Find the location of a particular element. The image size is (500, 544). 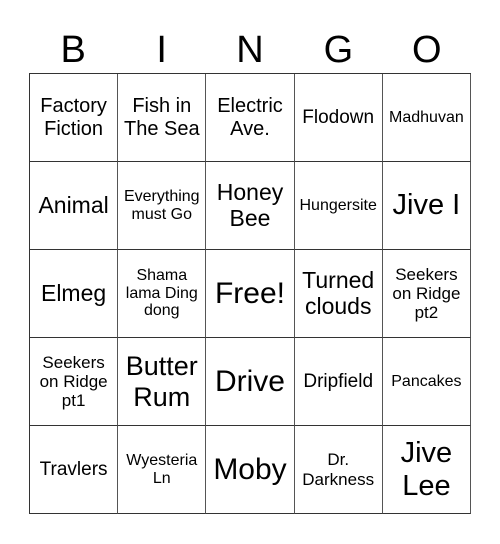

header-letter-o: O is located at coordinates (427, 50).